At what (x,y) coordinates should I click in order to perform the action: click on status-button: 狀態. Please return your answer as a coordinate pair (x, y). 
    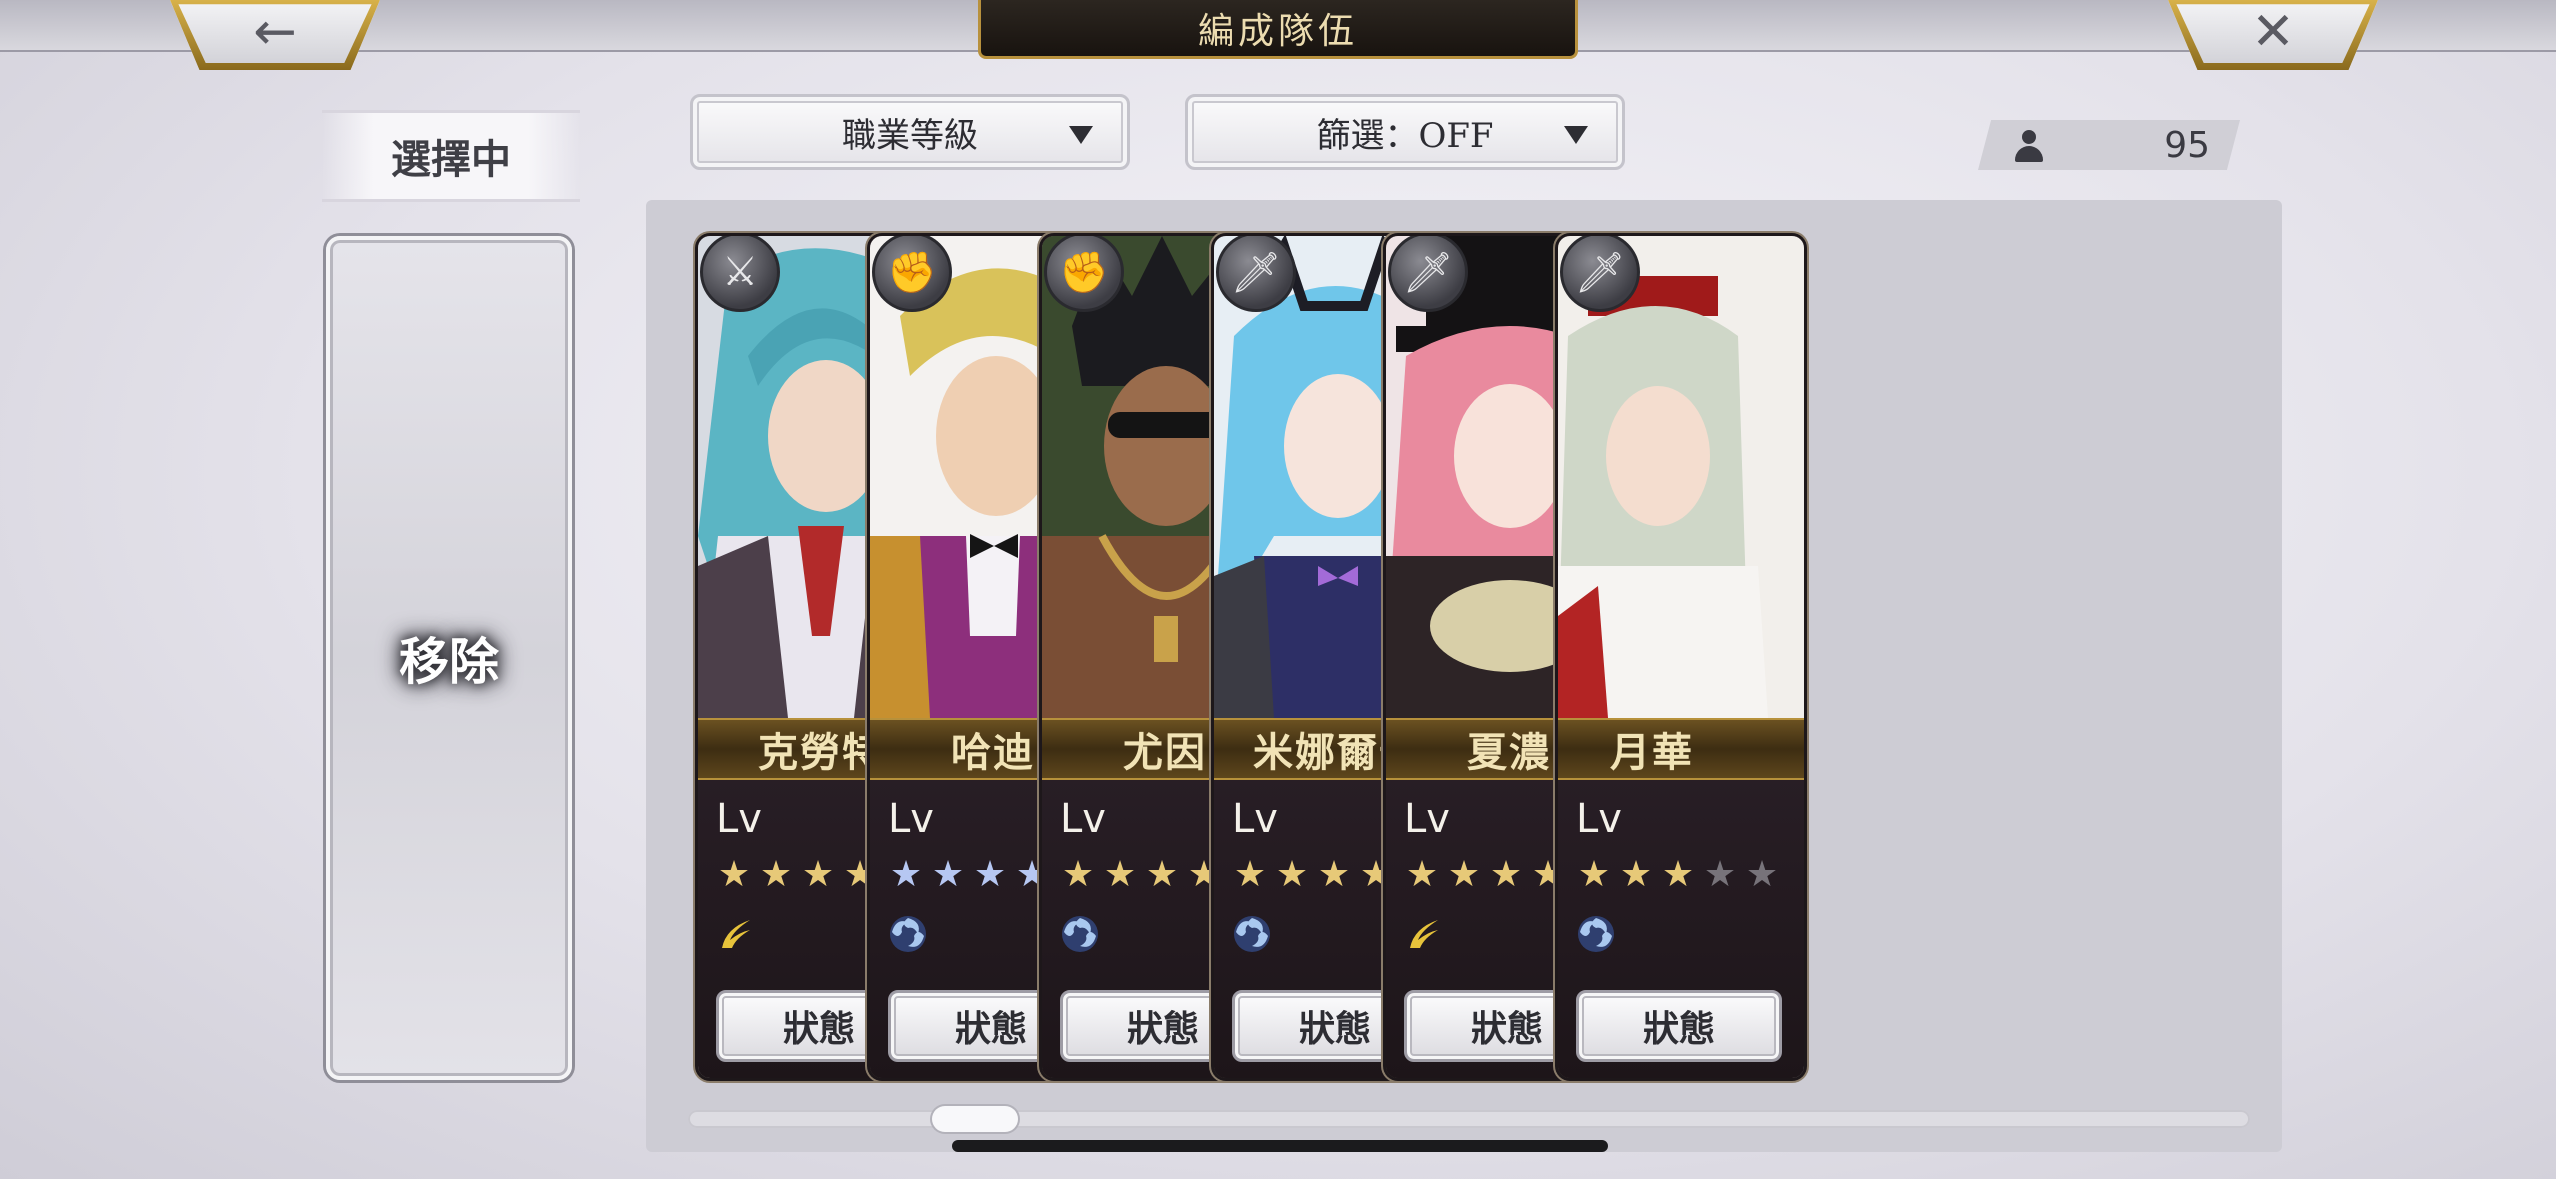
    Looking at the image, I should click on (1679, 1026).